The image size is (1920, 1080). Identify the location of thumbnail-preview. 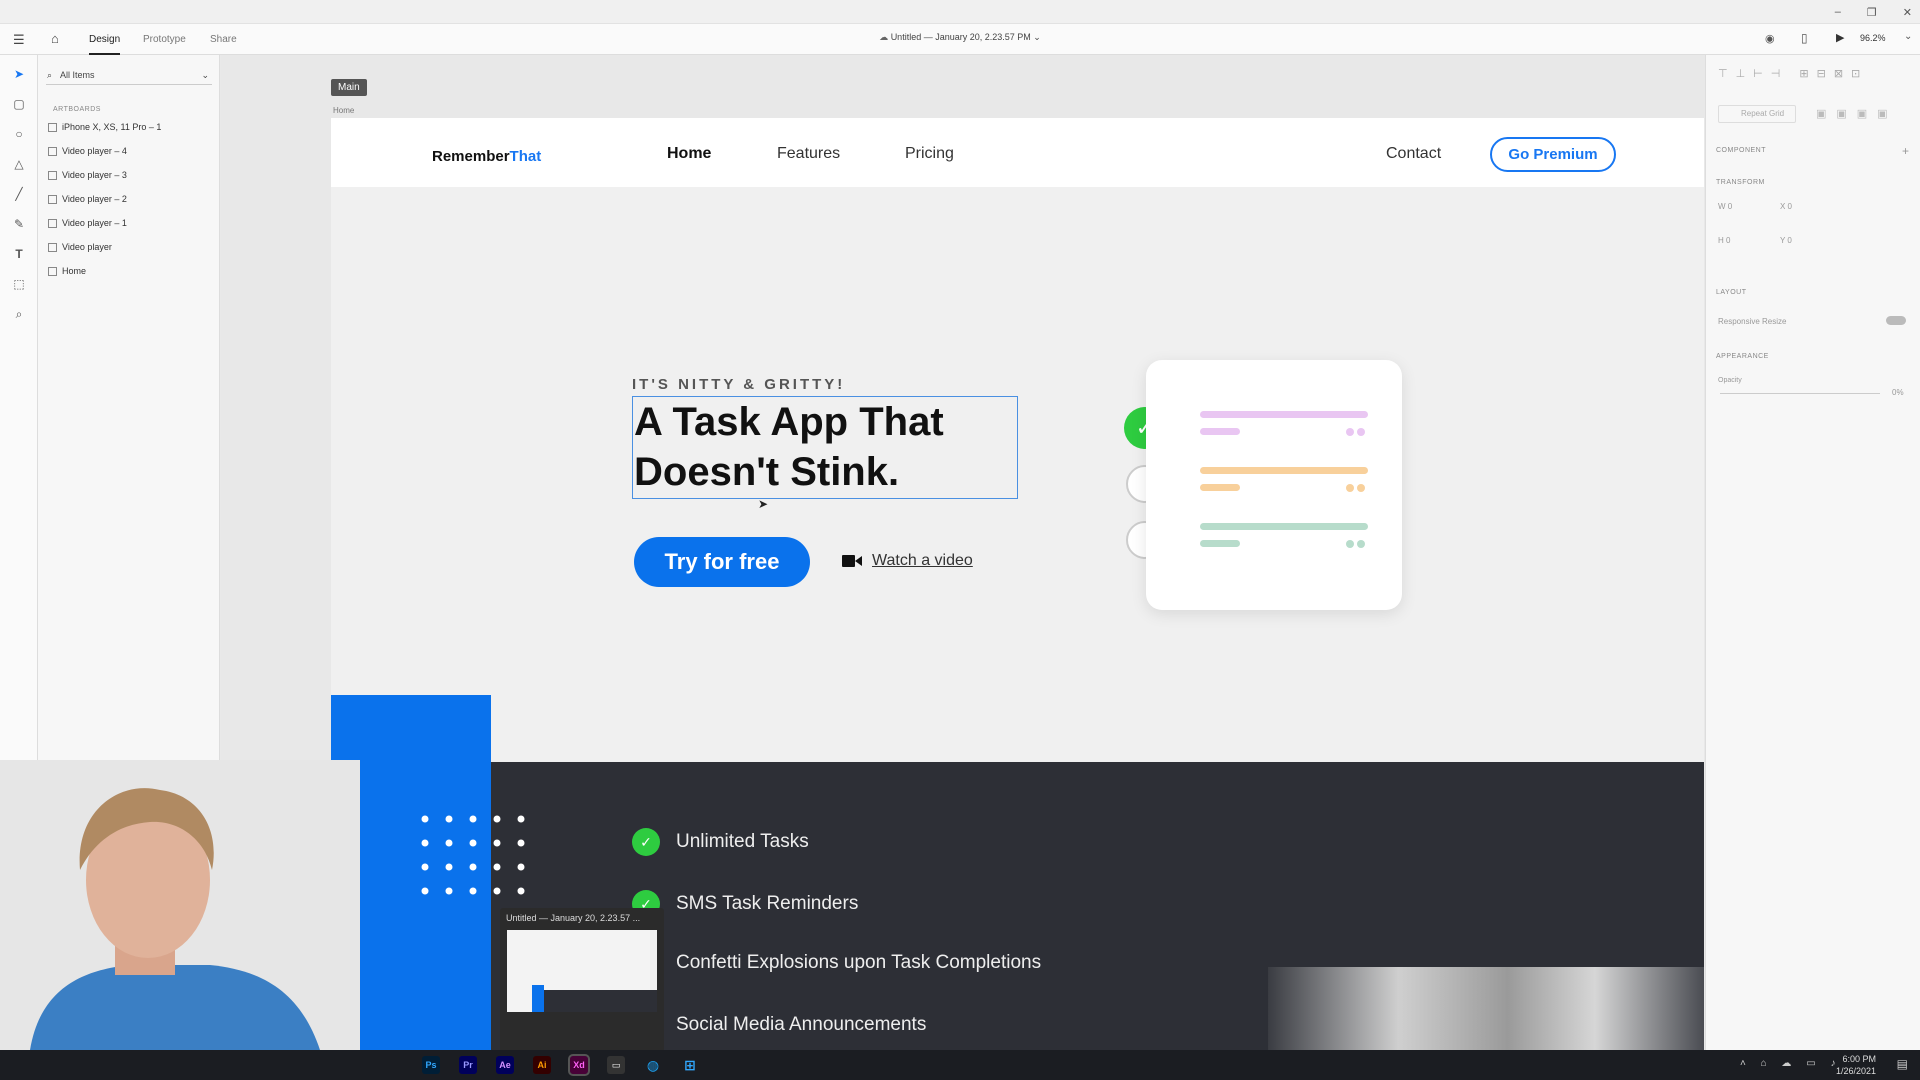
(582, 971).